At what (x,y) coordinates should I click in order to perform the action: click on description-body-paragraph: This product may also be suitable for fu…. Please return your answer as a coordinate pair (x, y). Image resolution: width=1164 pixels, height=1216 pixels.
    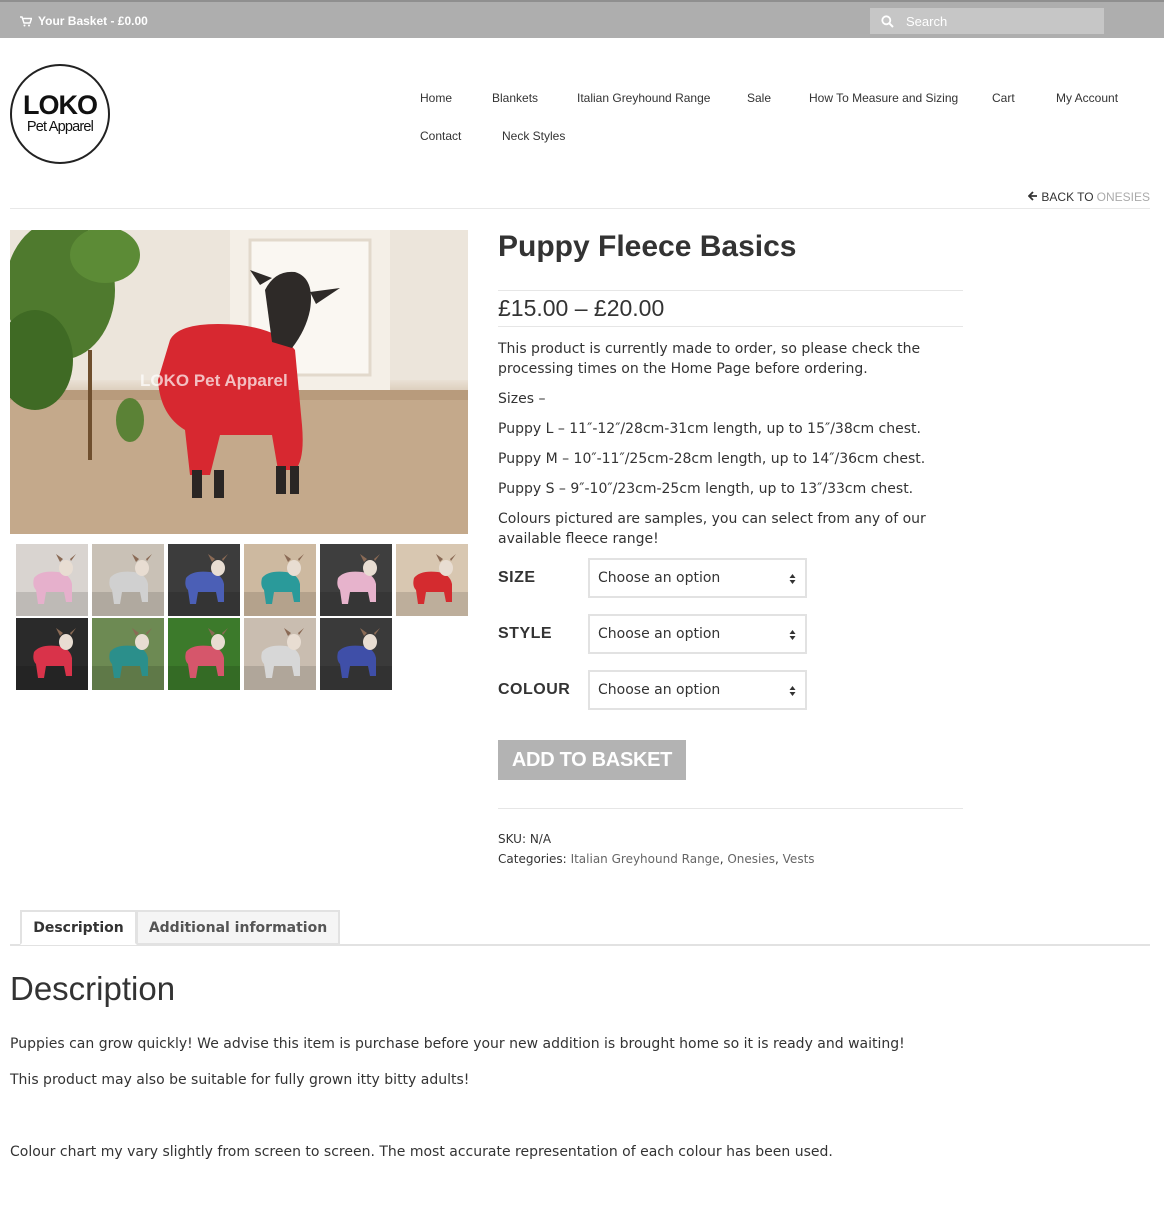
    Looking at the image, I should click on (240, 1080).